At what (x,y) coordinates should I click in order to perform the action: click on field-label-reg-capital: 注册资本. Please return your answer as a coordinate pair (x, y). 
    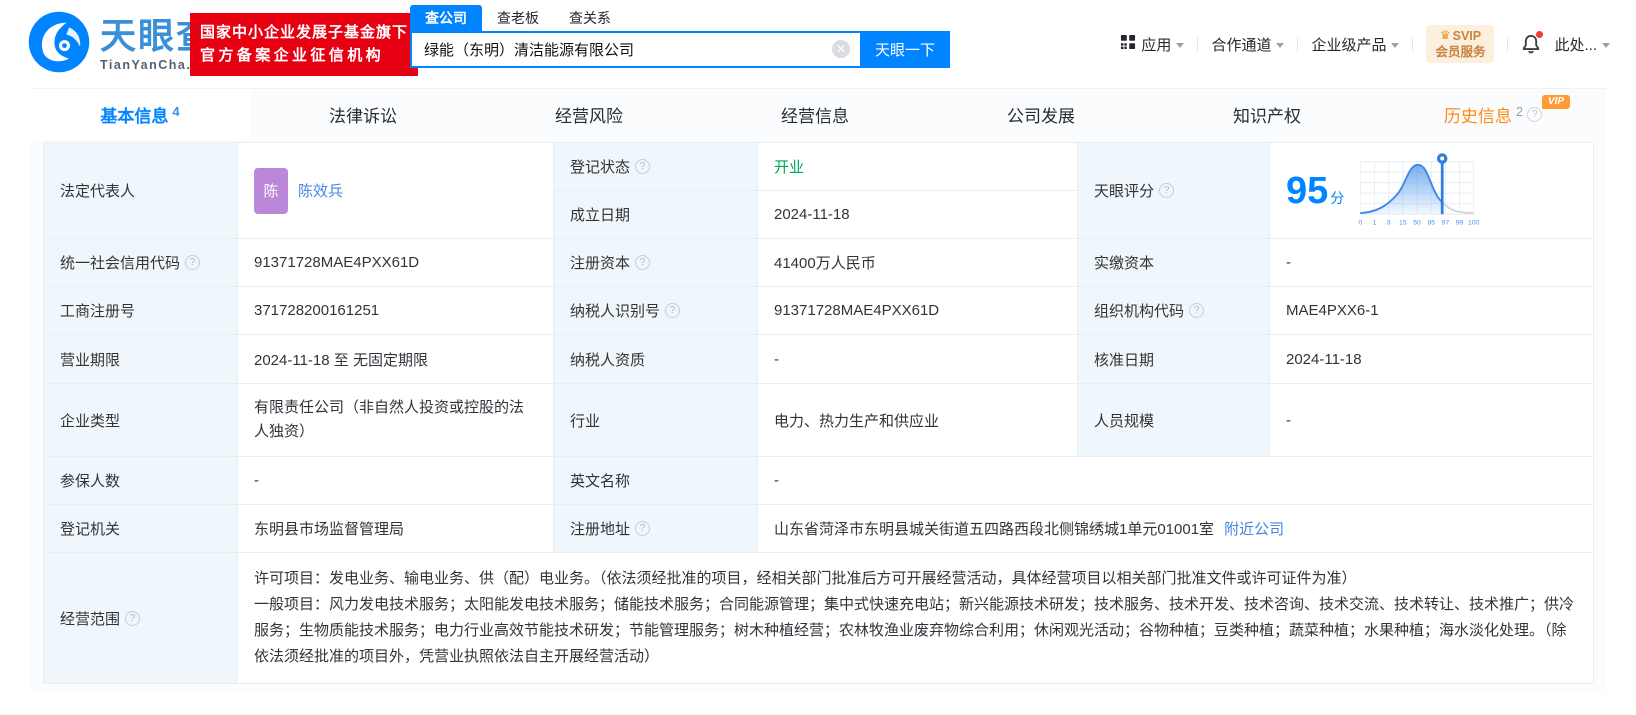
    Looking at the image, I should click on (656, 263).